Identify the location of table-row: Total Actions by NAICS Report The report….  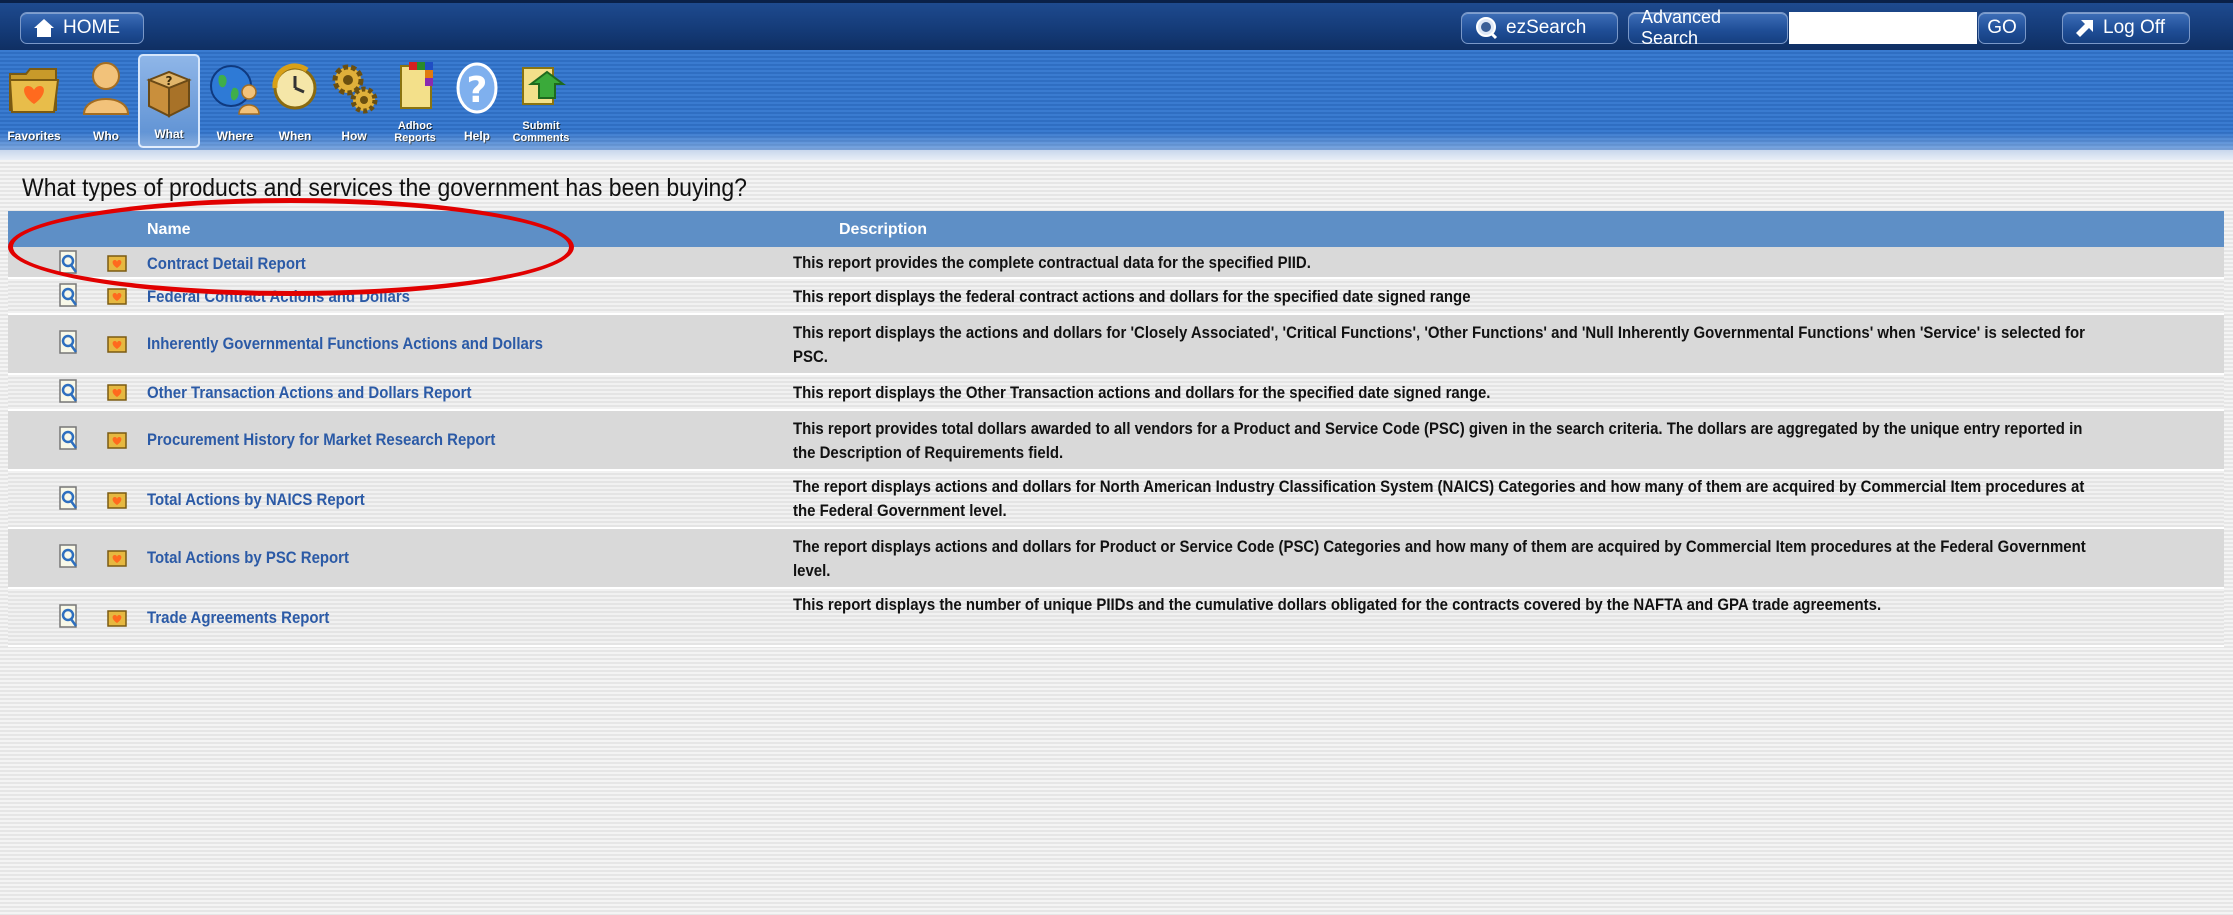
(1116, 500).